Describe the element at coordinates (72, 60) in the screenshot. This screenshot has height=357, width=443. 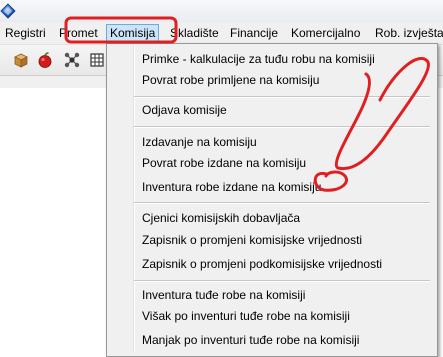
I see `network-icon` at that location.